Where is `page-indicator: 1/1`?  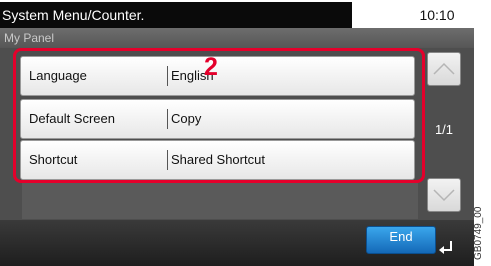 page-indicator: 1/1 is located at coordinates (444, 129).